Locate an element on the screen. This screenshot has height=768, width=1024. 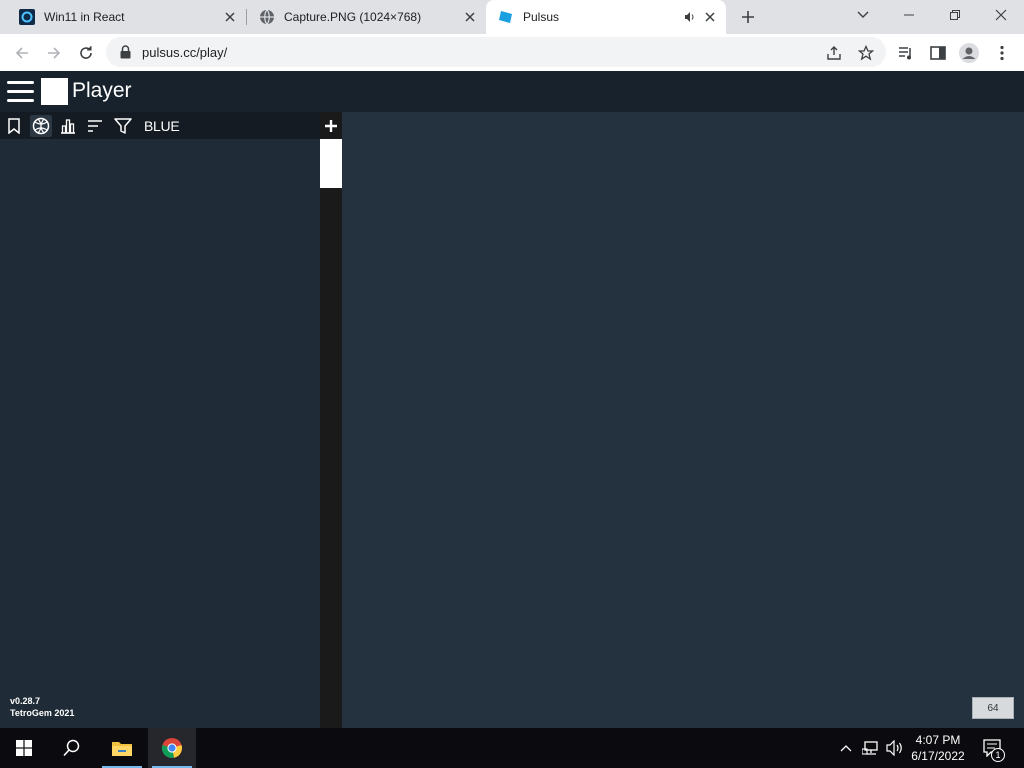
forward-button is located at coordinates (54, 53).